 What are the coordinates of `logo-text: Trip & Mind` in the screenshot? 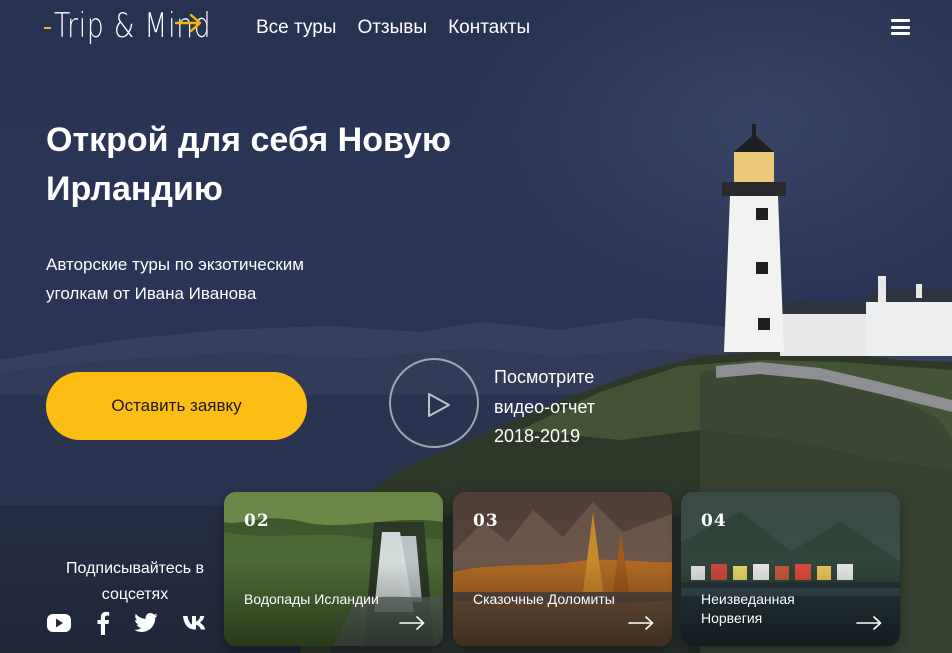 It's located at (133, 26).